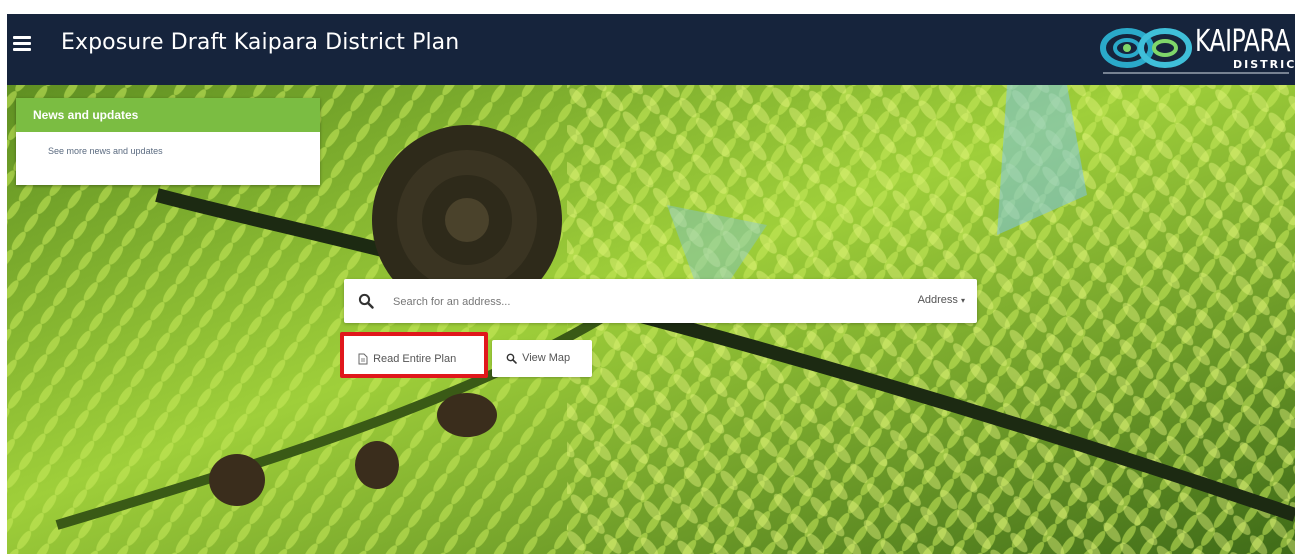  What do you see at coordinates (22, 44) in the screenshot?
I see `hamburger-menu-icon` at bounding box center [22, 44].